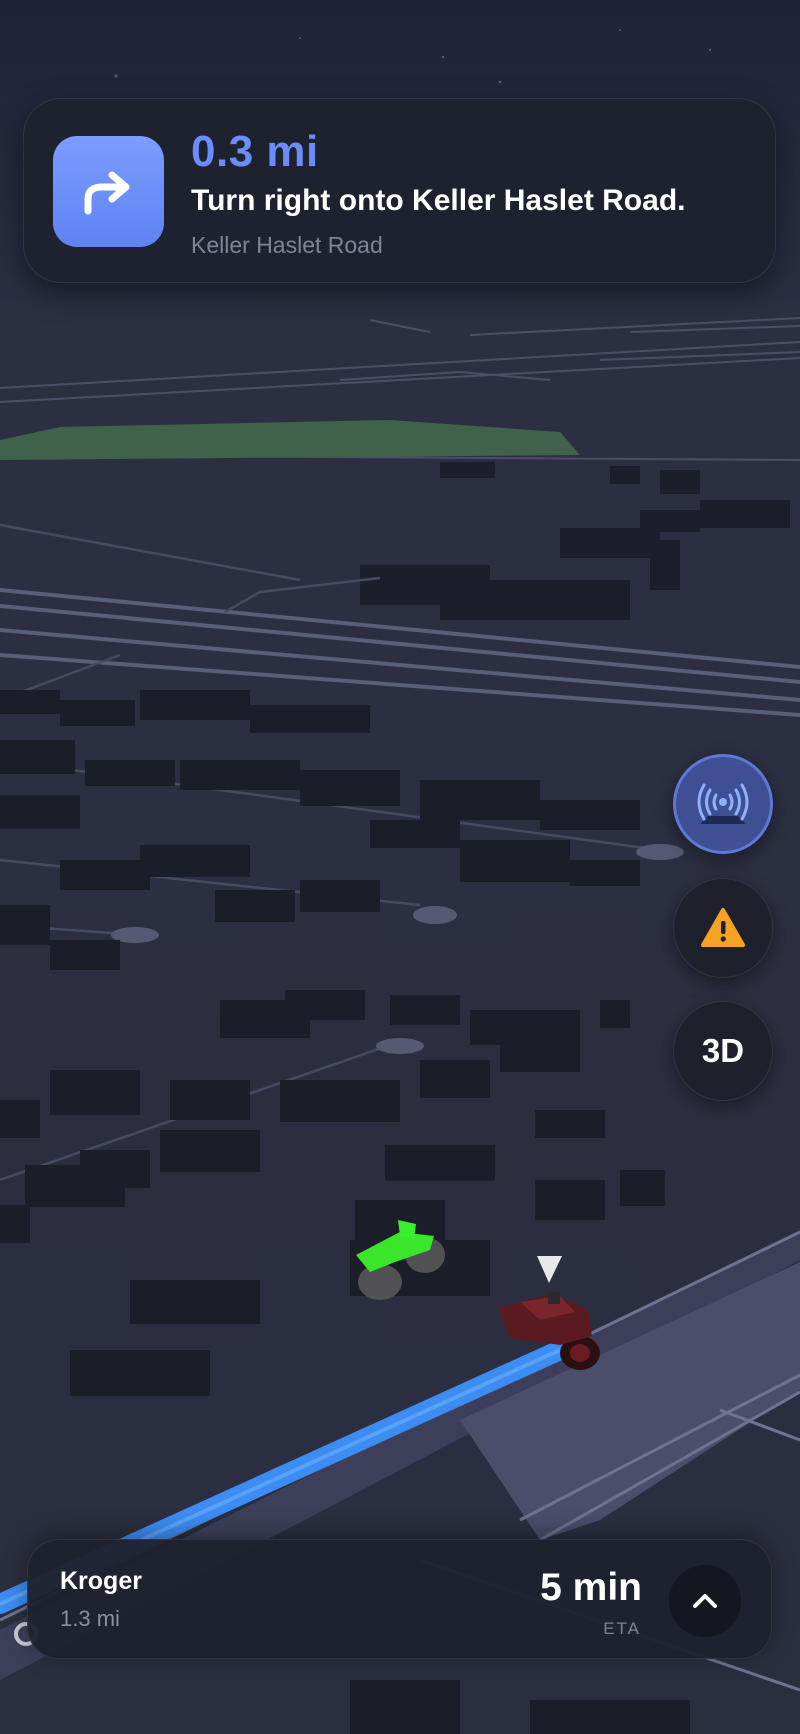 The image size is (800, 1734). What do you see at coordinates (723, 1051) in the screenshot?
I see `view-mode-button: 3D` at bounding box center [723, 1051].